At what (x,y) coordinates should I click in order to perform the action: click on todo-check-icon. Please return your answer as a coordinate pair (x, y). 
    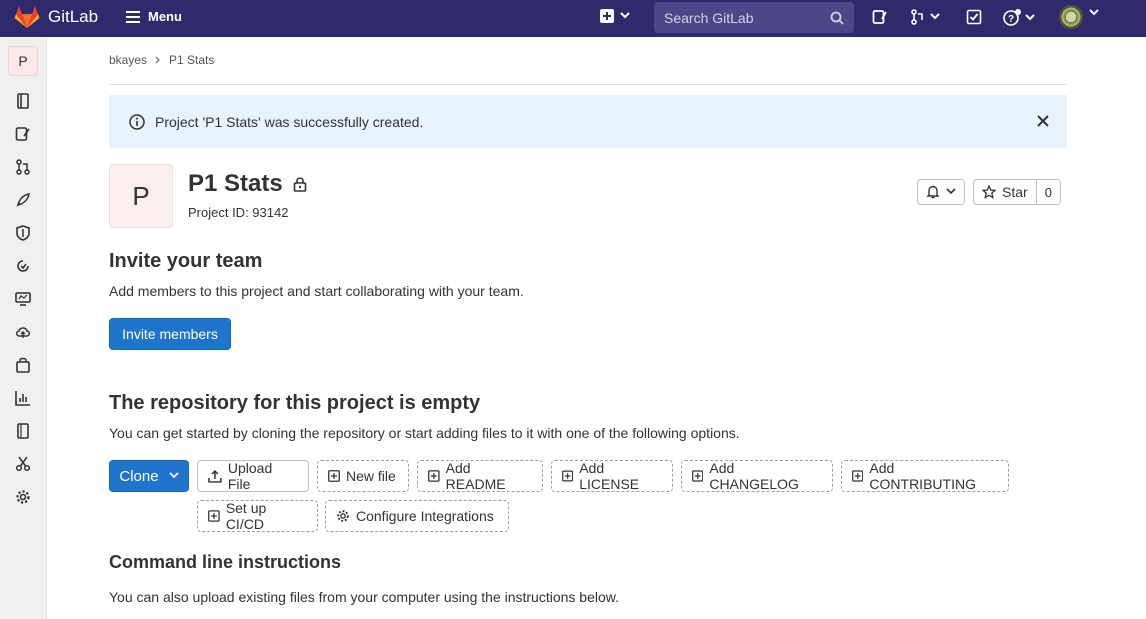
    Looking at the image, I should click on (974, 17).